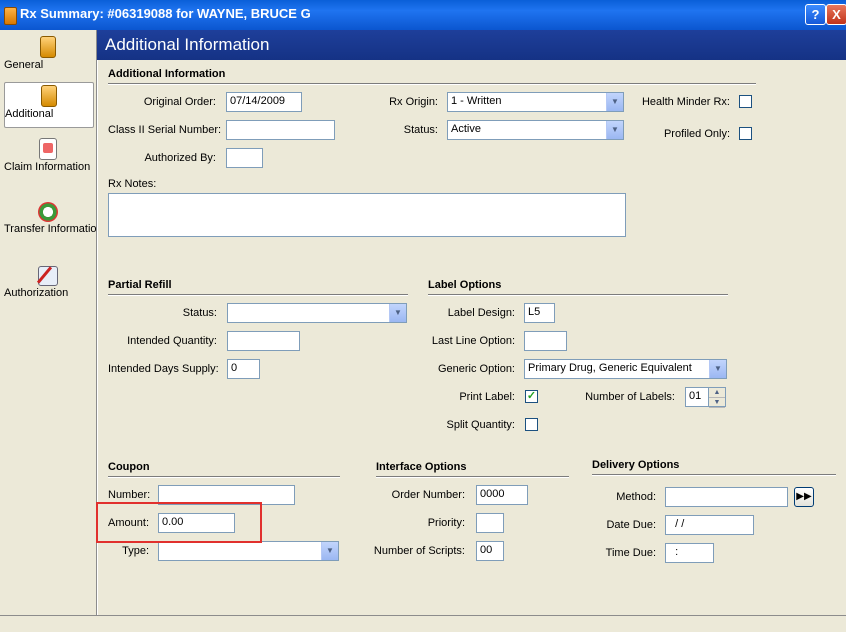 Image resolution: width=846 pixels, height=632 pixels. What do you see at coordinates (531, 396) in the screenshot?
I see `print-label-checkbox: ✓` at bounding box center [531, 396].